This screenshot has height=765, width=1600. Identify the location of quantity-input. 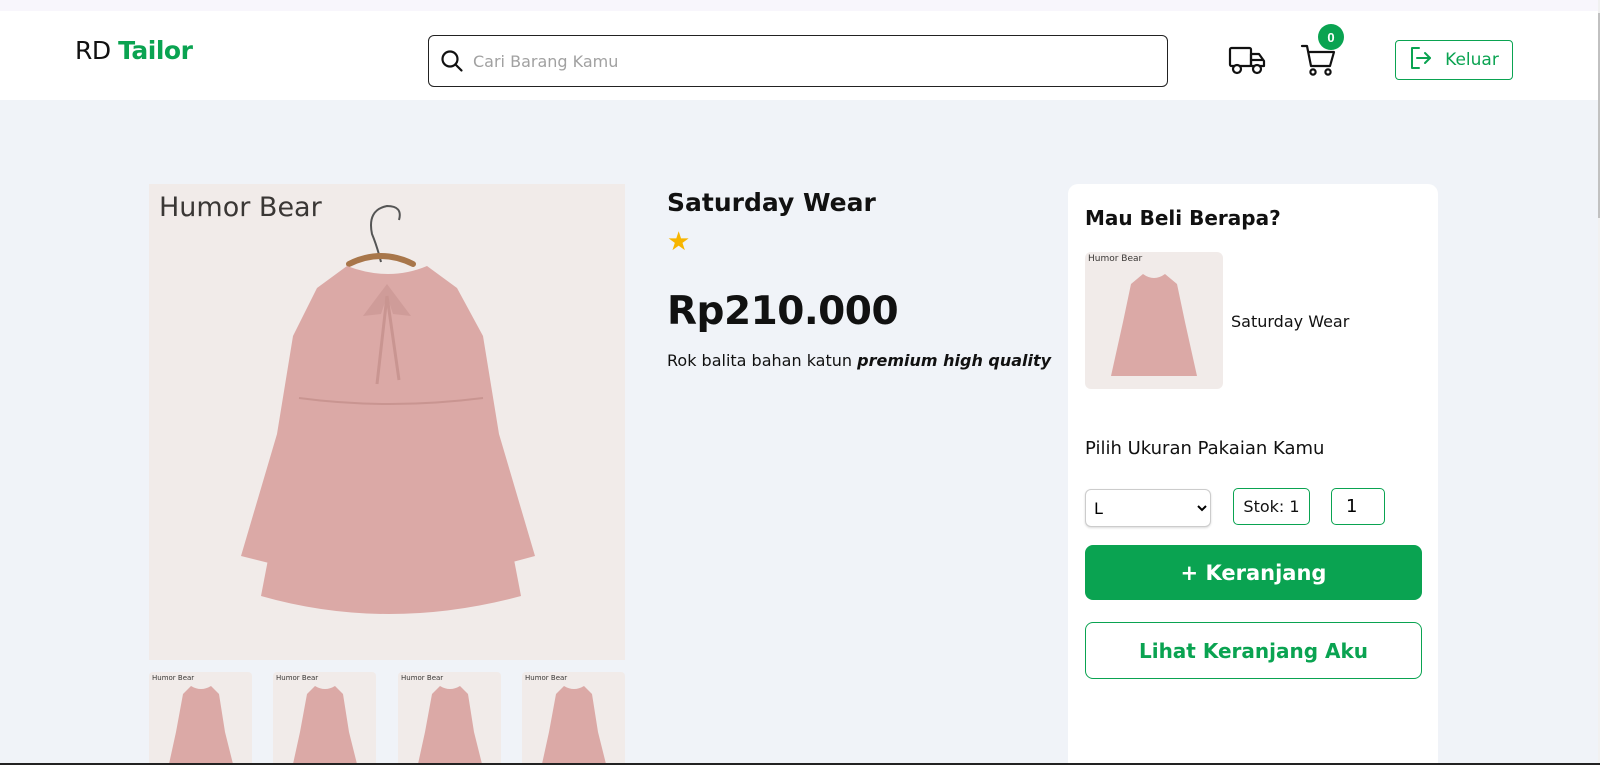
(1358, 506).